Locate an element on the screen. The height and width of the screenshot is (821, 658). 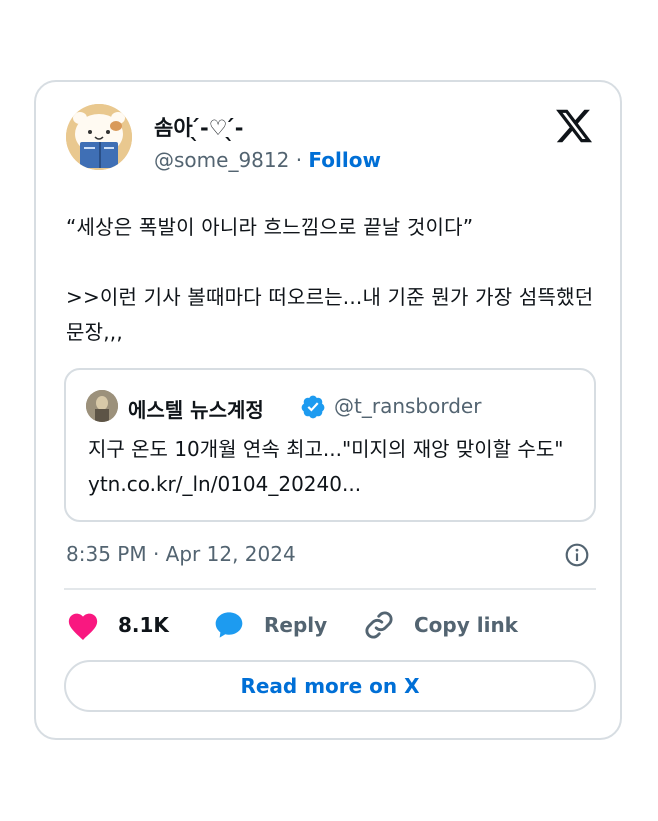
quoted-author-name: 에스텔 뉴스계정 is located at coordinates (196, 410).